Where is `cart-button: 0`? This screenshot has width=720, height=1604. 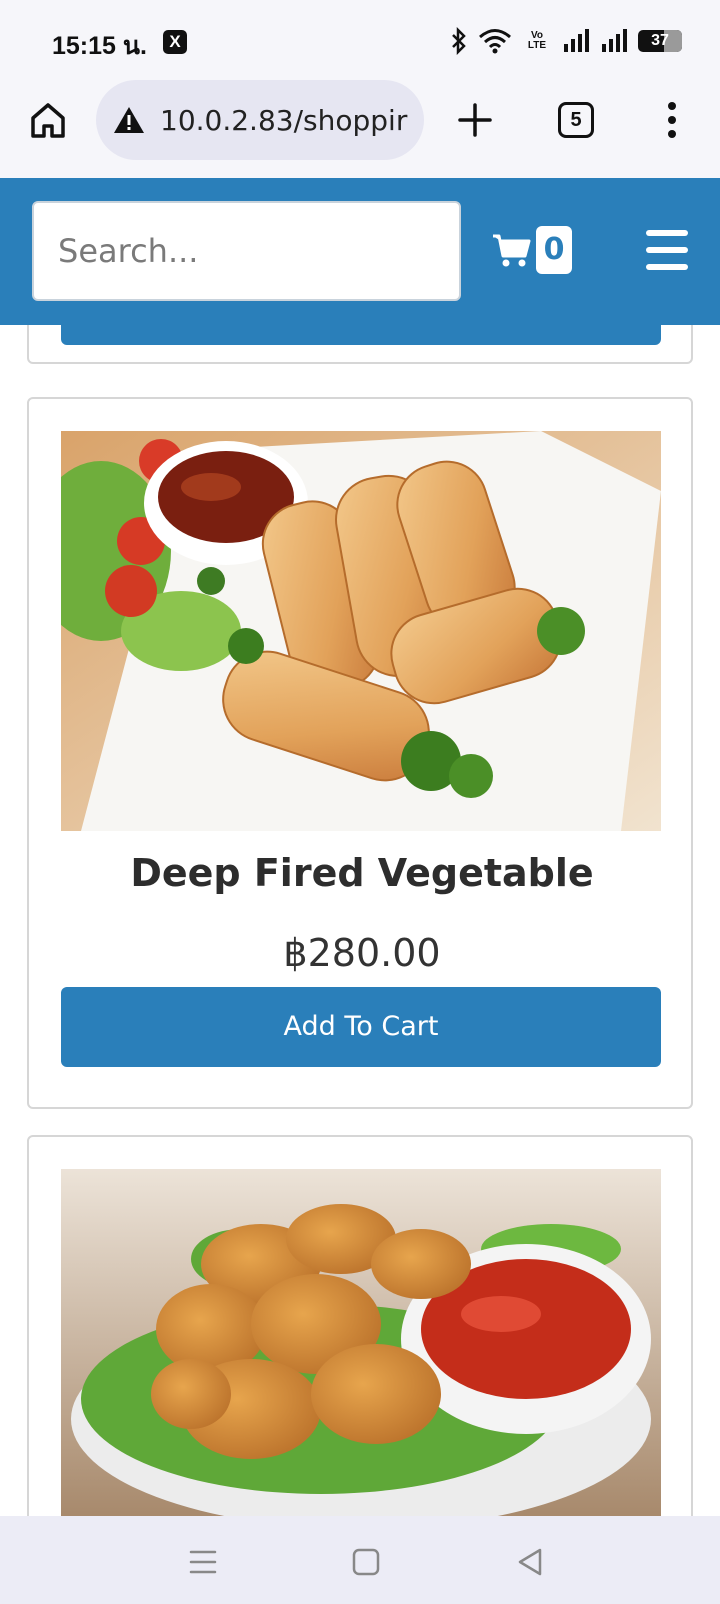 cart-button: 0 is located at coordinates (534, 250).